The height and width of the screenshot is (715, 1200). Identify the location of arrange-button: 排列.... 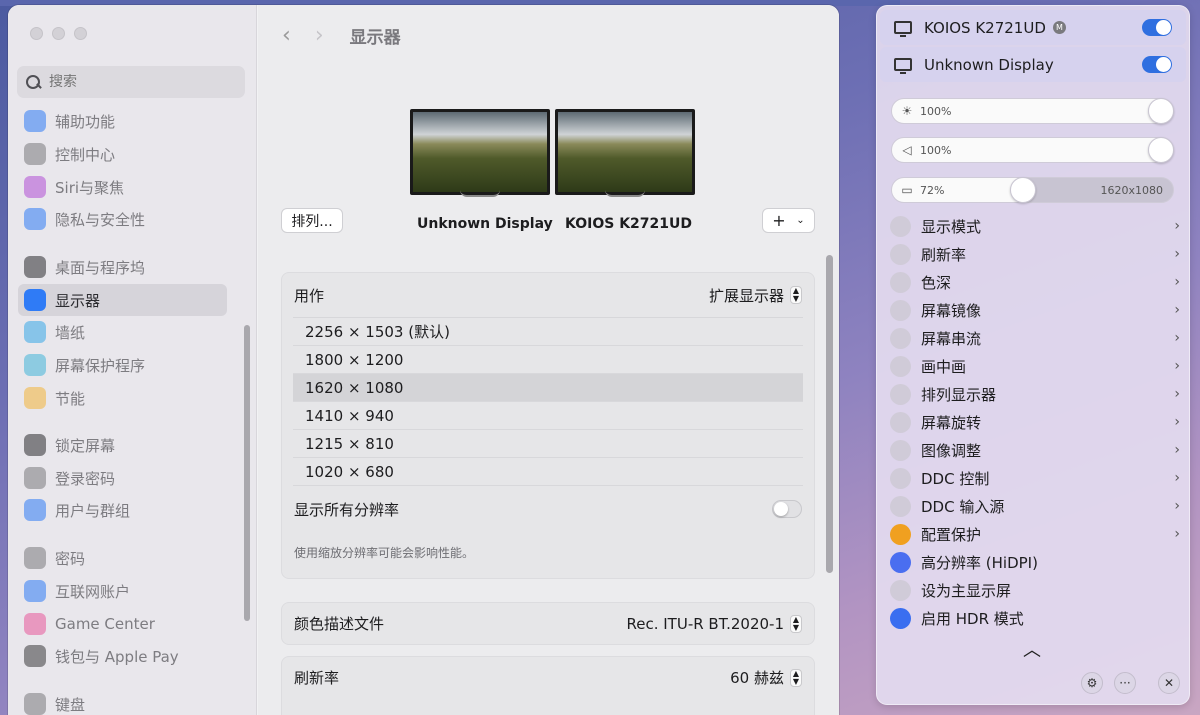
(312, 220).